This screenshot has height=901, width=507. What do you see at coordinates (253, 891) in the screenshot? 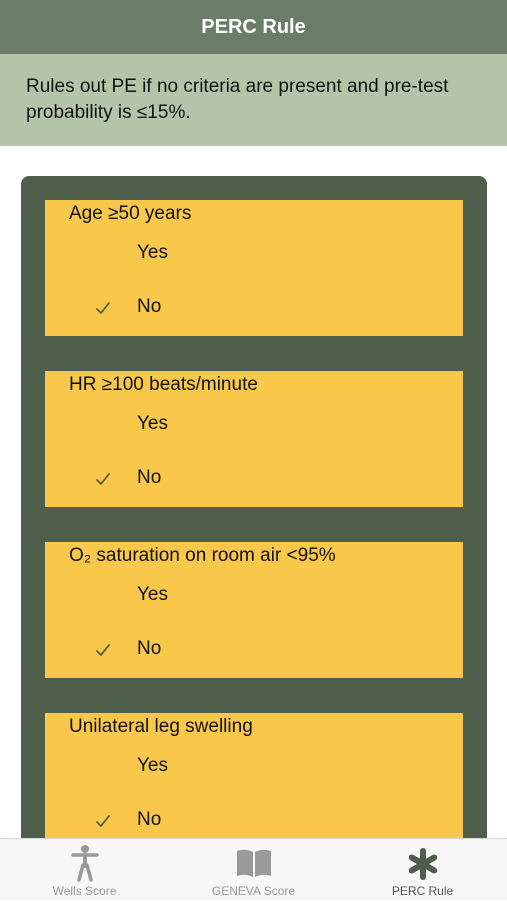
I see `tab-label: GENEVA Score` at bounding box center [253, 891].